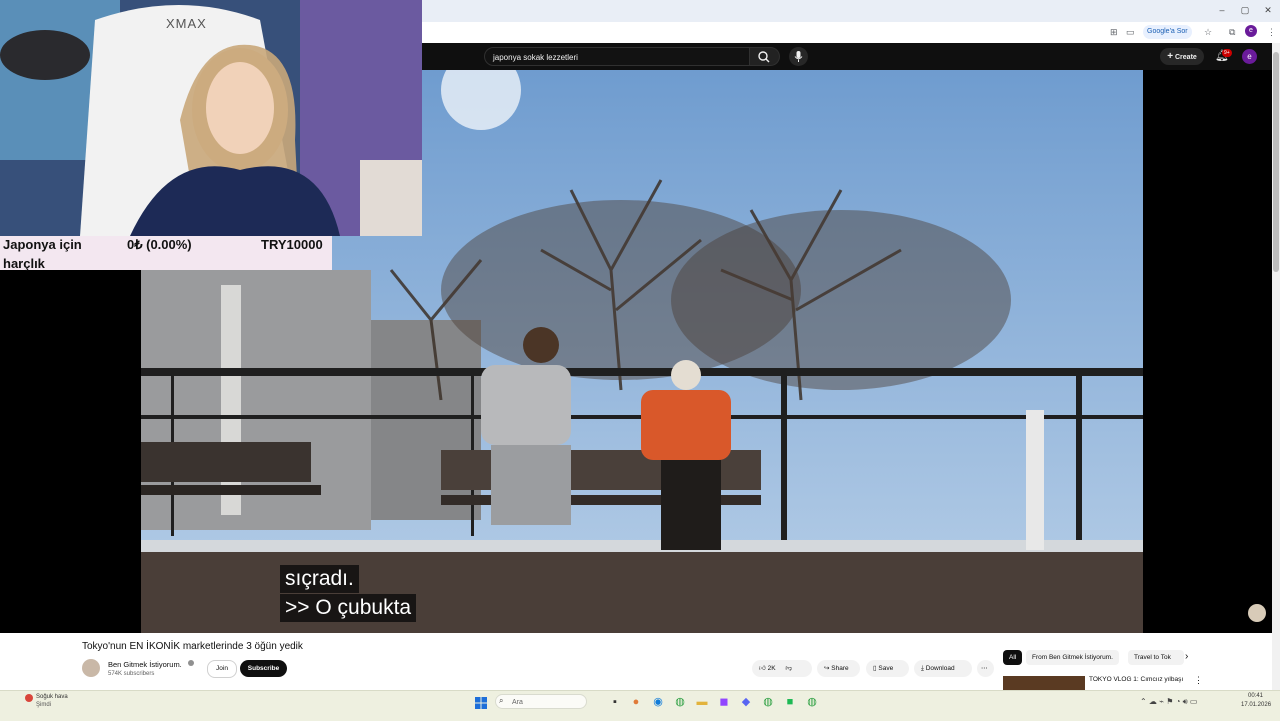  I want to click on dislike-icon: 👎︎, so click(788, 668).